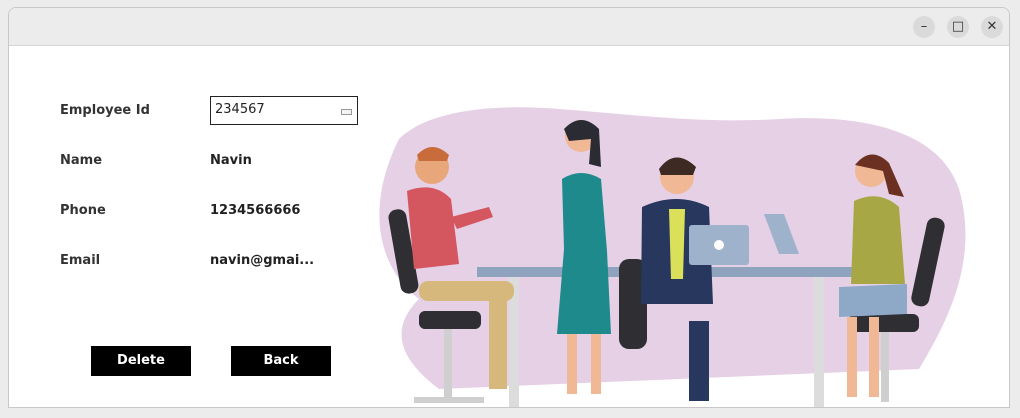 The height and width of the screenshot is (418, 1020). What do you see at coordinates (924, 27) in the screenshot?
I see `minimize-button: –` at bounding box center [924, 27].